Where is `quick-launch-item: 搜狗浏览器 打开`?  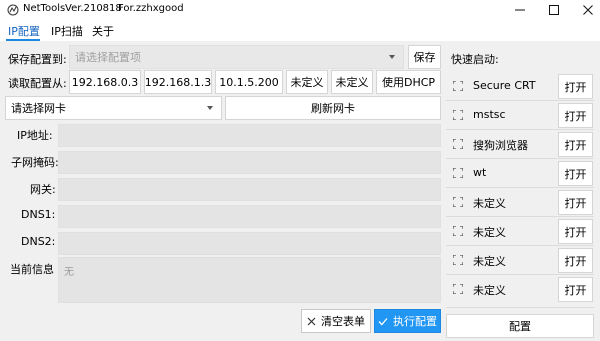
quick-launch-item: 搜狗浏览器 打开 is located at coordinates (520, 144).